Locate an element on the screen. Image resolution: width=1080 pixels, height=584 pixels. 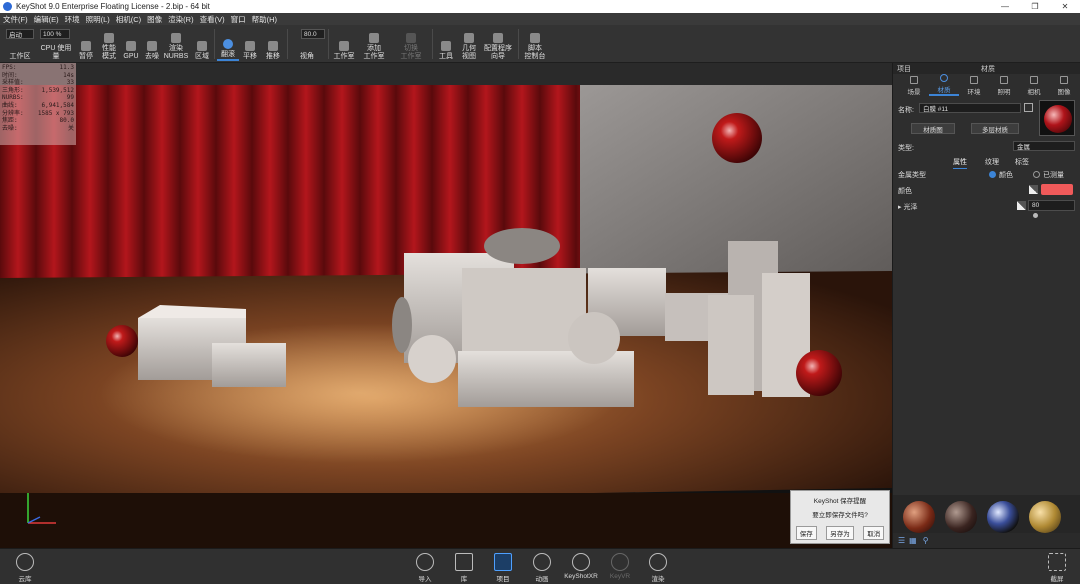
keyshotxr-button: KeyShotXR is located at coordinates (581, 566).